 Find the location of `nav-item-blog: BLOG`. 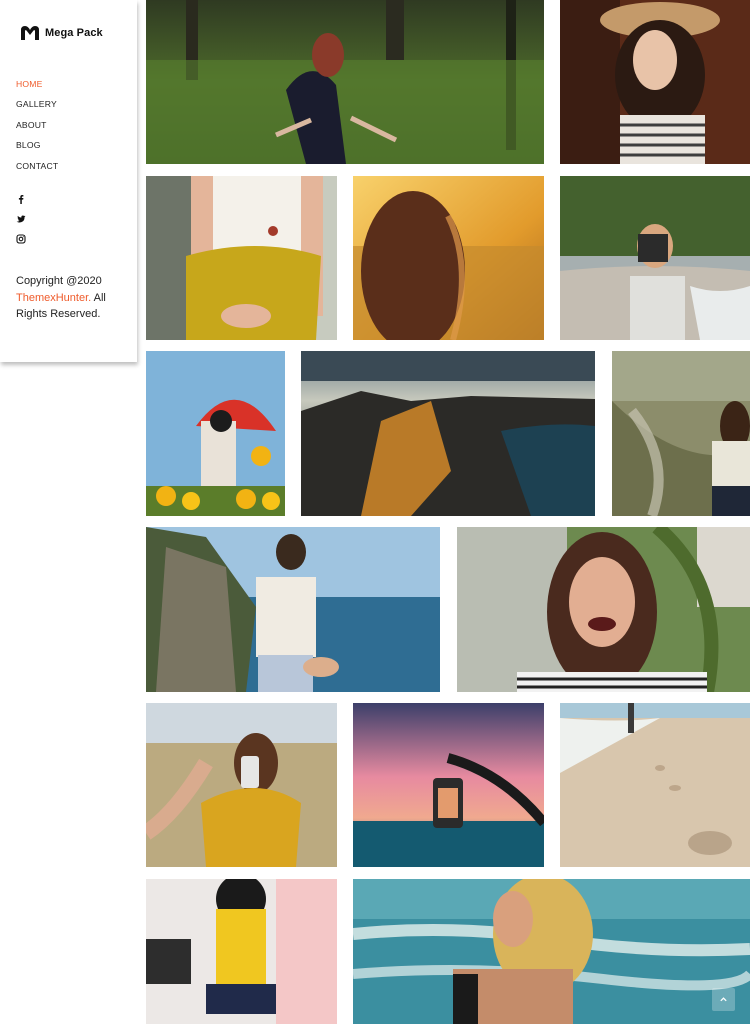

nav-item-blog: BLOG is located at coordinates (37, 149).